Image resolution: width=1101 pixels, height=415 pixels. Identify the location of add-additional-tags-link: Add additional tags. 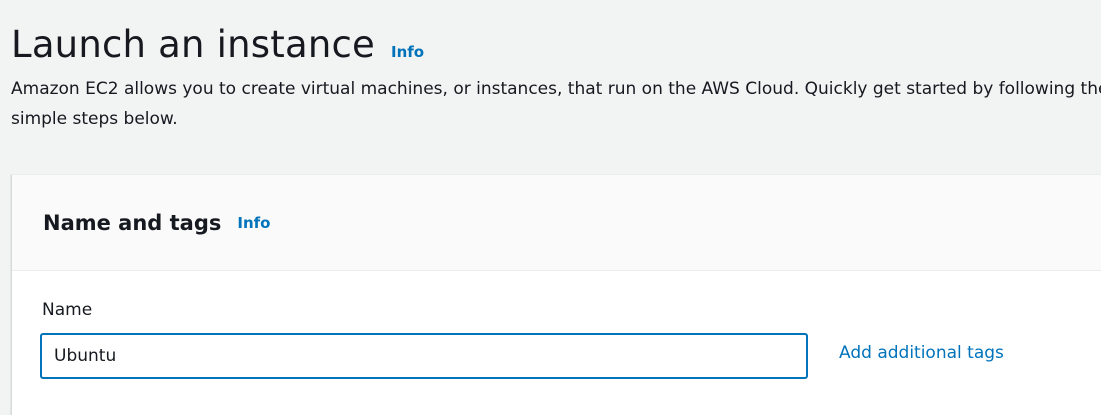
(921, 353).